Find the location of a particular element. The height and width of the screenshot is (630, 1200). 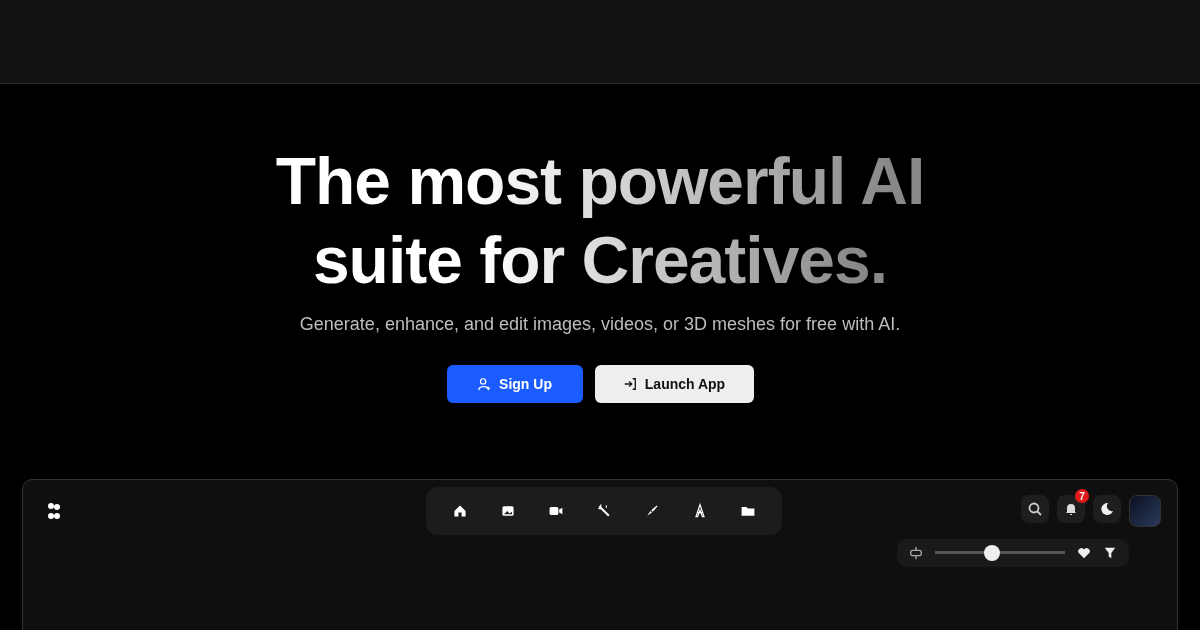

filter-icon is located at coordinates (1110, 553).